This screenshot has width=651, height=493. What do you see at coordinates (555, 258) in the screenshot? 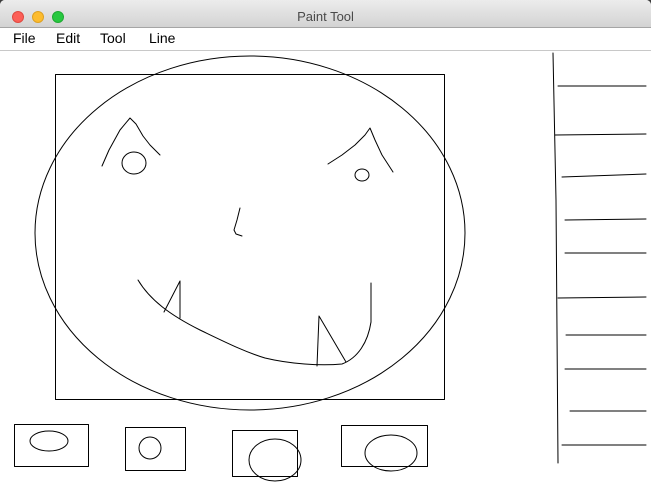
I see `shape-vertical-line` at bounding box center [555, 258].